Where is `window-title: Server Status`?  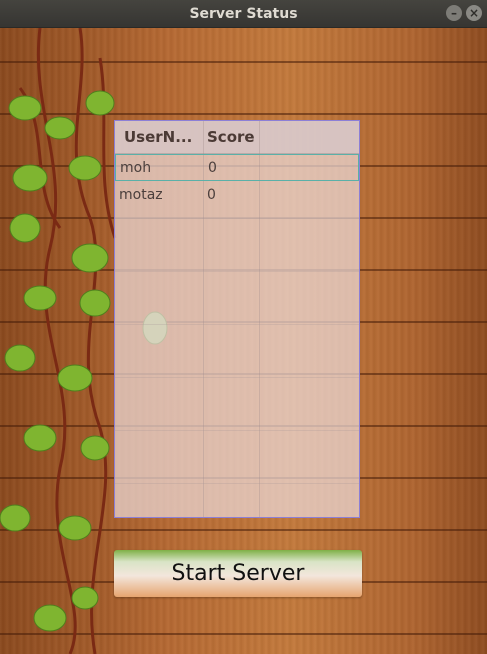
window-title: Server Status is located at coordinates (243, 13).